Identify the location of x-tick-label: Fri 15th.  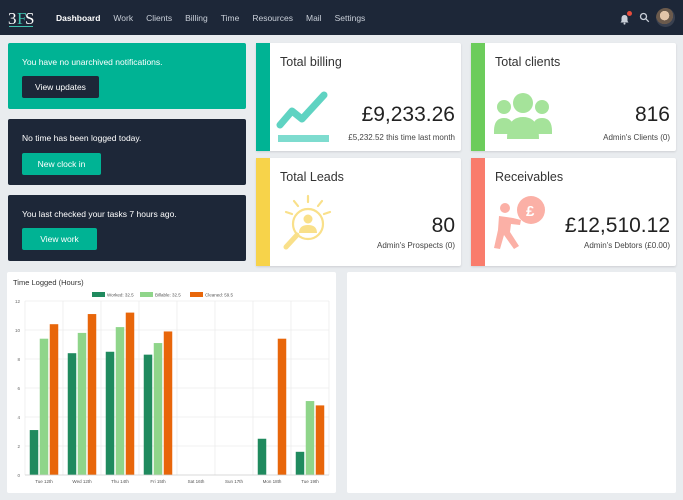
(158, 481).